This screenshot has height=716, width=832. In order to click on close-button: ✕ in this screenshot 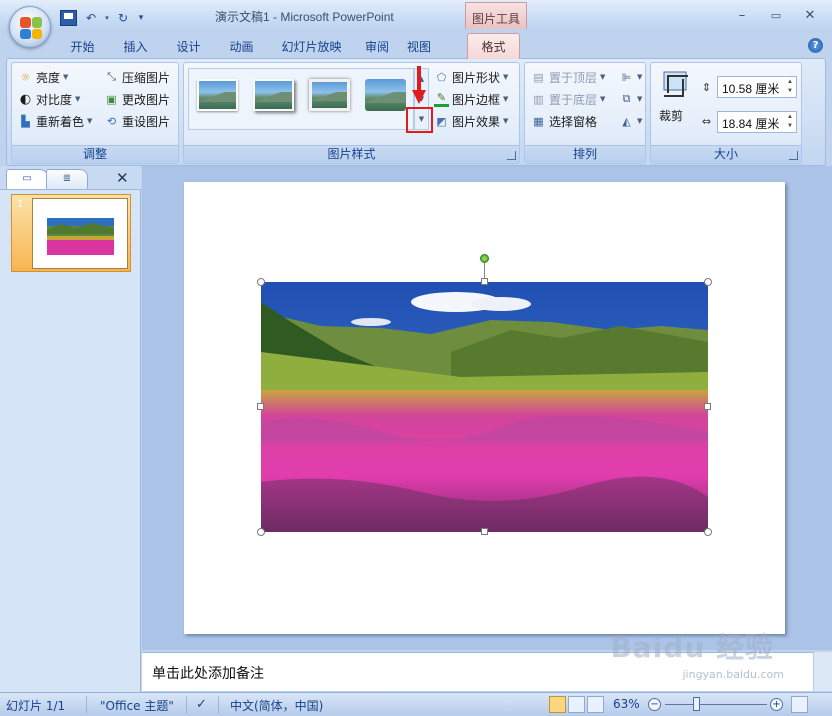, I will do `click(810, 16)`.